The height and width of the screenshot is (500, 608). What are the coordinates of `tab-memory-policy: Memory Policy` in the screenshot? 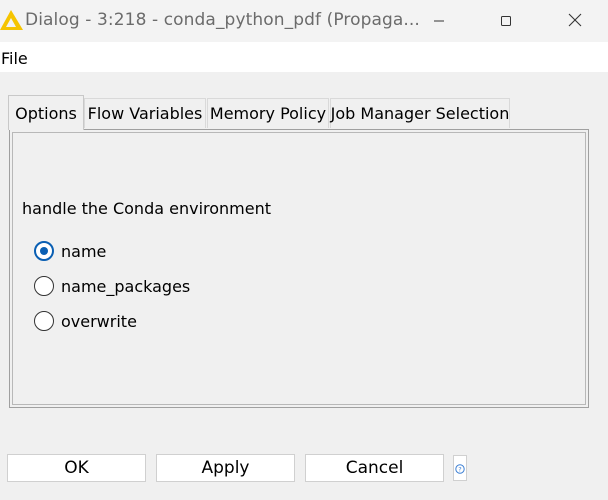 It's located at (268, 113).